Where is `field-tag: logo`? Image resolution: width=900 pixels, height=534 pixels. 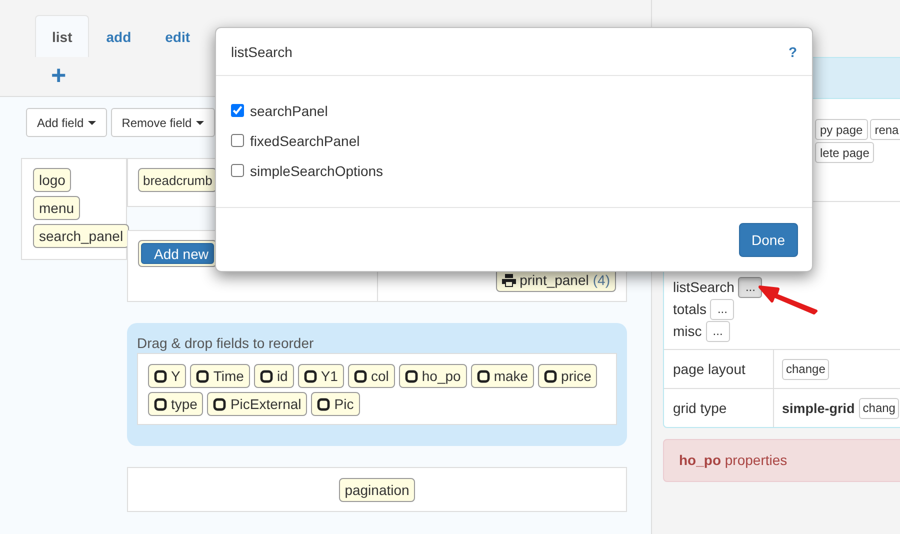
field-tag: logo is located at coordinates (52, 180).